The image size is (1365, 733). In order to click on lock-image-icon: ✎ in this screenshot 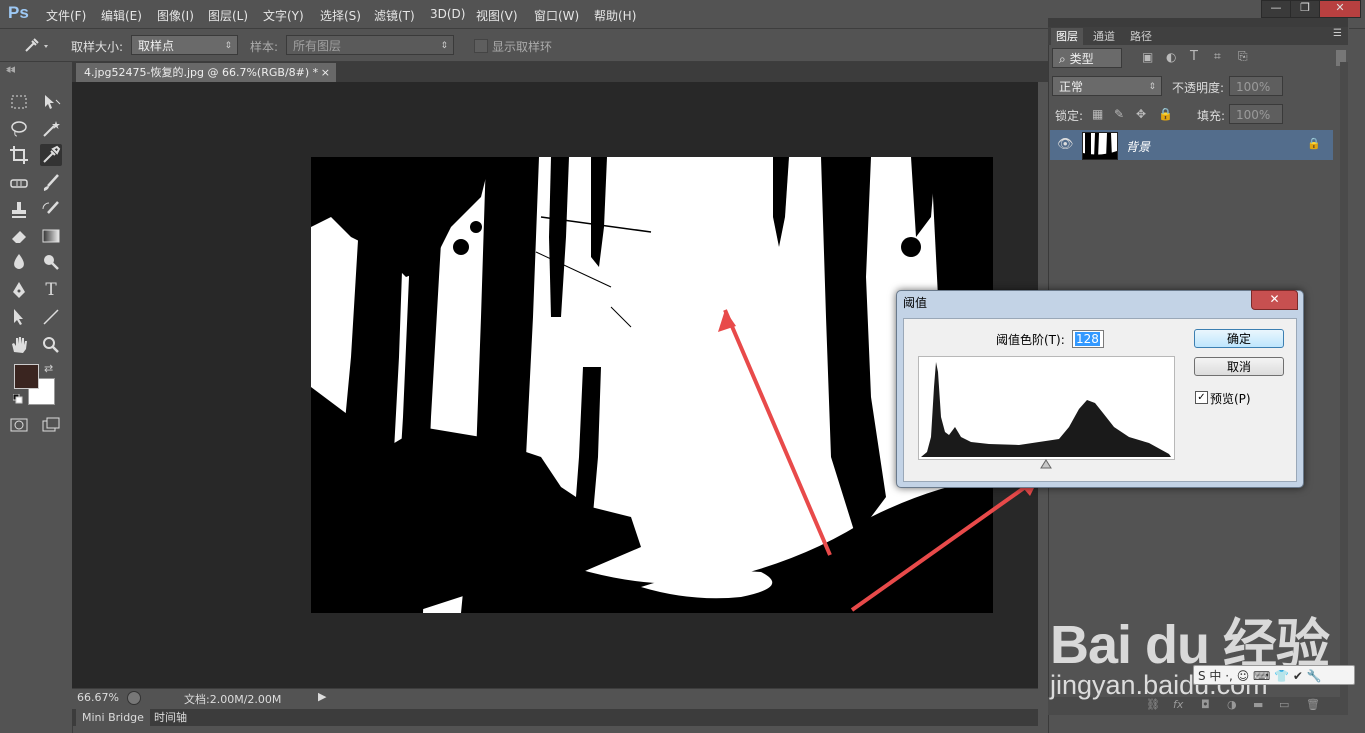, I will do `click(1119, 114)`.